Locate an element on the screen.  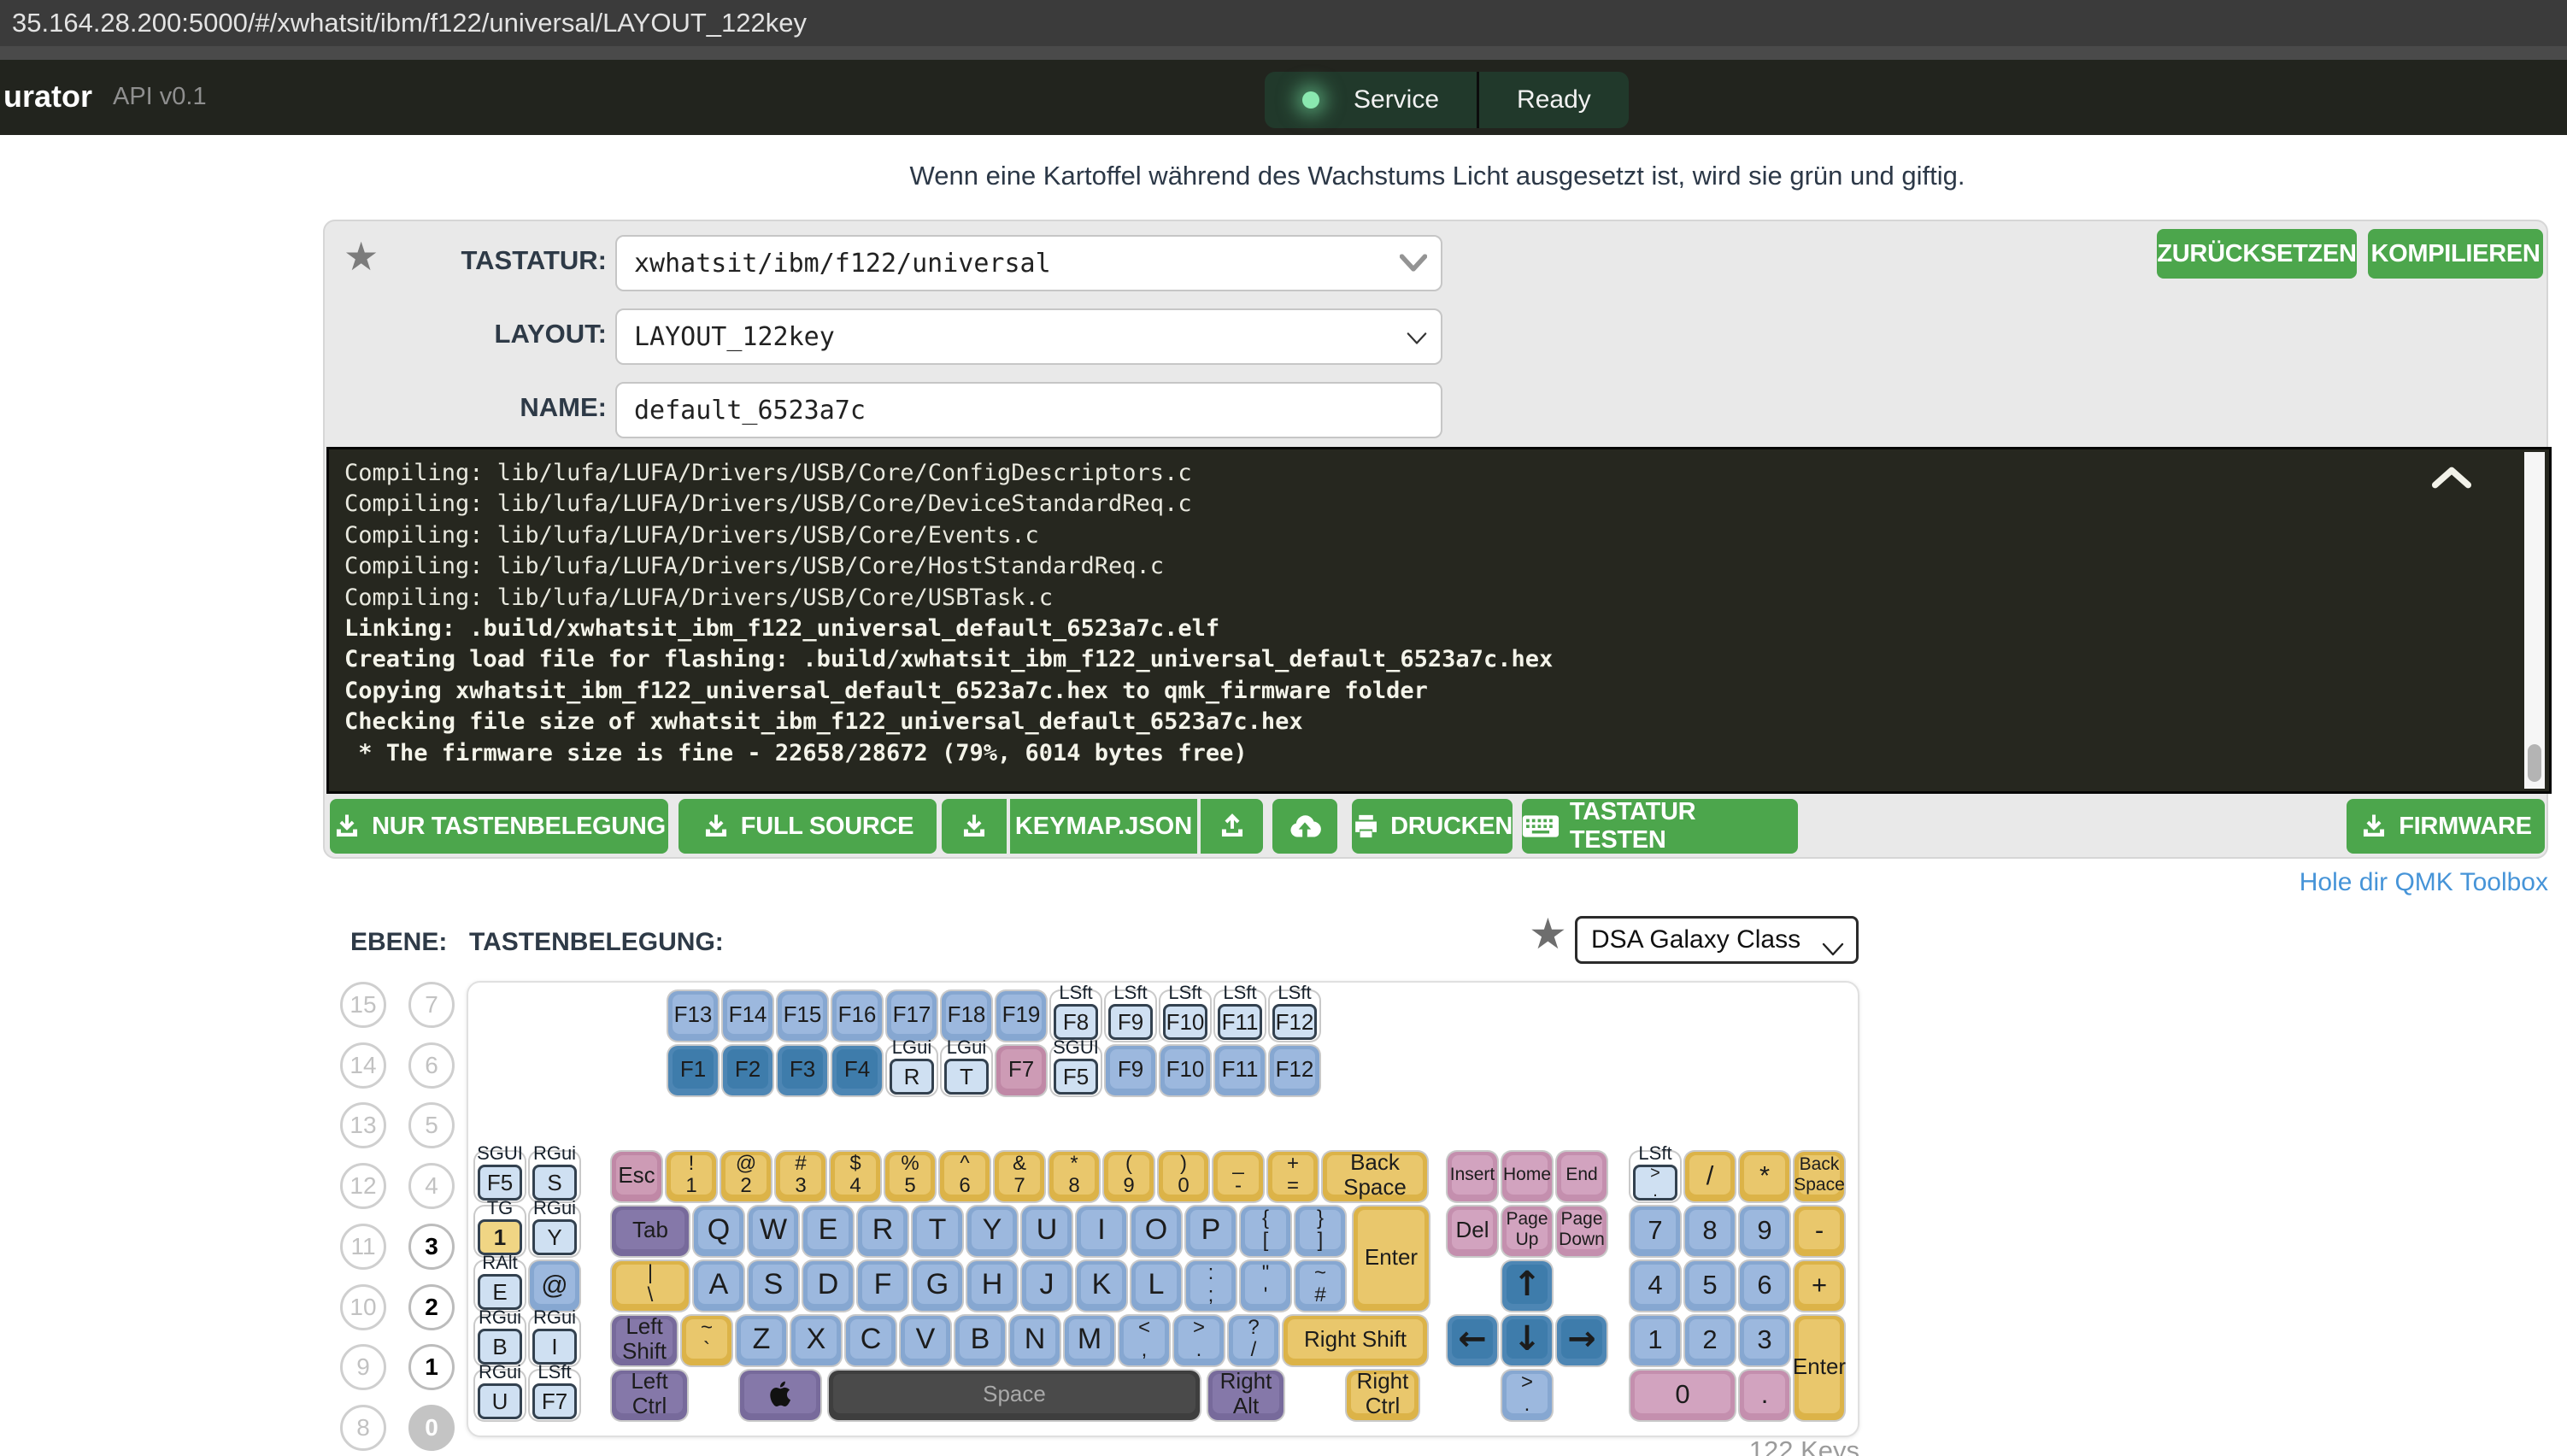
key-f10: LSft F10 is located at coordinates (1185, 1012).